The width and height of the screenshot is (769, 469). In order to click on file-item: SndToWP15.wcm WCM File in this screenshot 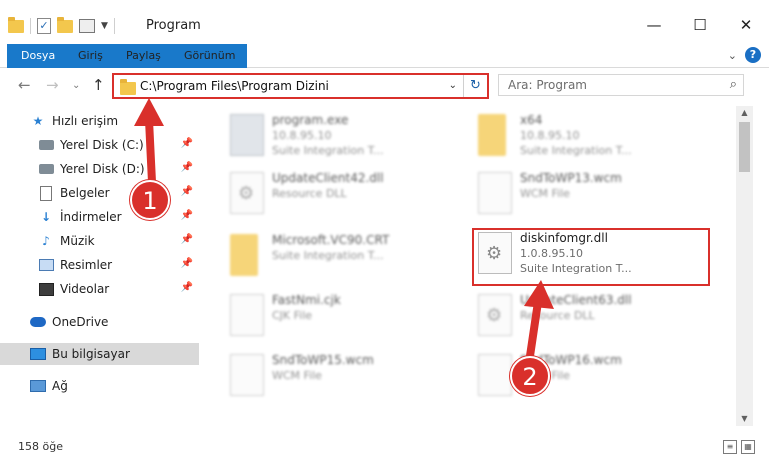, I will do `click(320, 375)`.